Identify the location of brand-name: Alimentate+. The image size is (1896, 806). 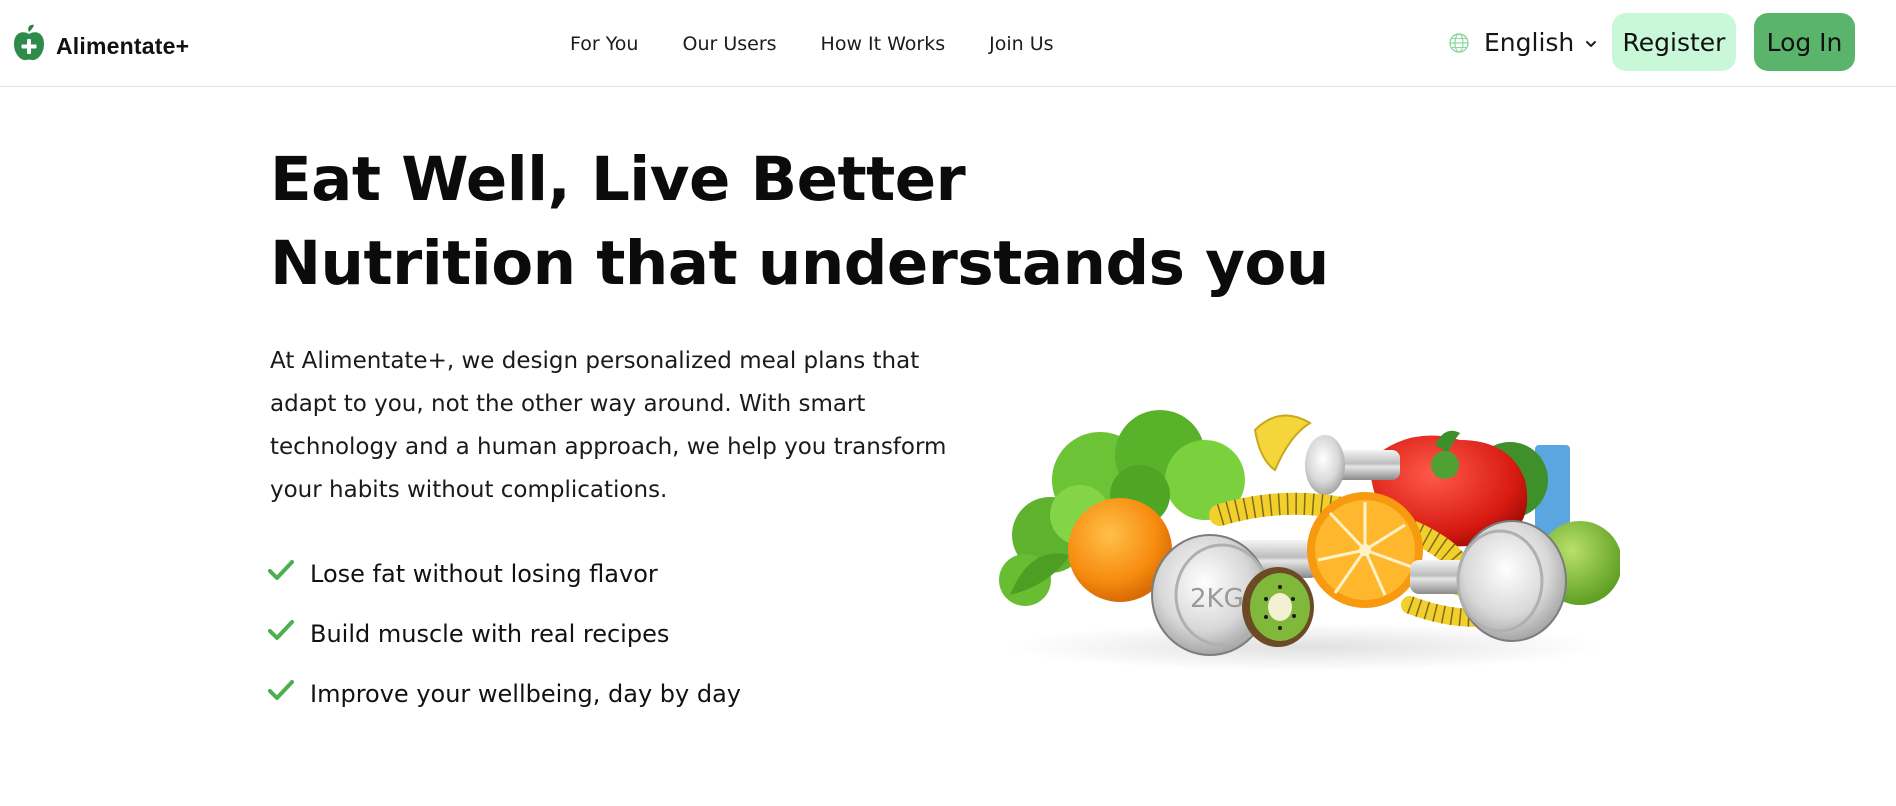
(123, 45).